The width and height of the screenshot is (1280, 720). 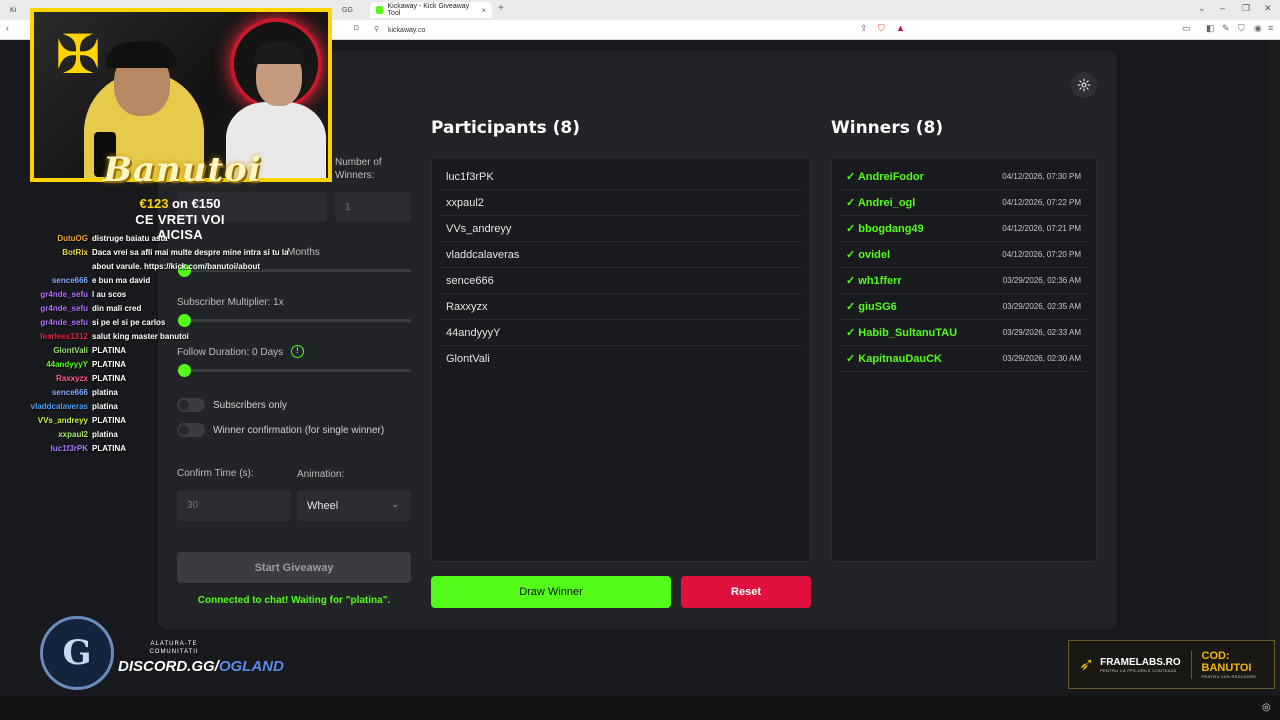 What do you see at coordinates (84, 392) in the screenshot?
I see `chat-message: sence666 platina` at bounding box center [84, 392].